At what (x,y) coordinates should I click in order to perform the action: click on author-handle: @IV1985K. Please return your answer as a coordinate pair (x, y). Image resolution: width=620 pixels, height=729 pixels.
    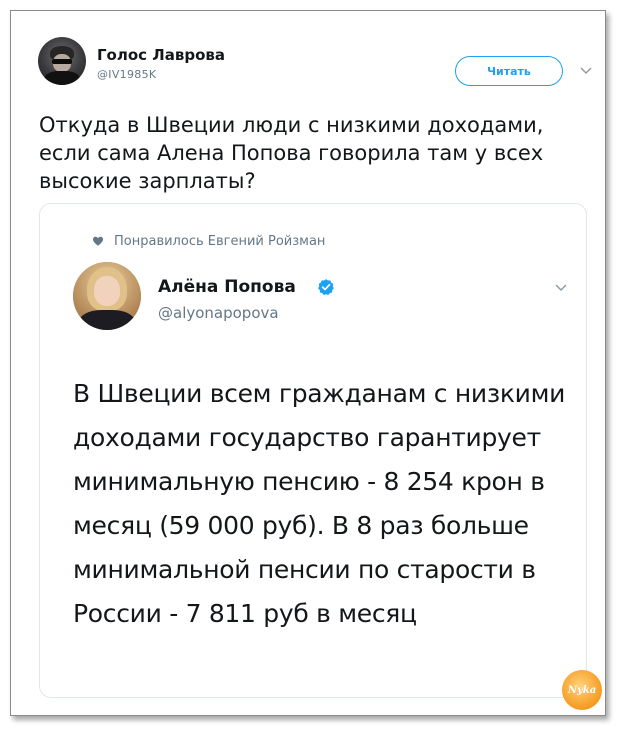
    Looking at the image, I should click on (126, 74).